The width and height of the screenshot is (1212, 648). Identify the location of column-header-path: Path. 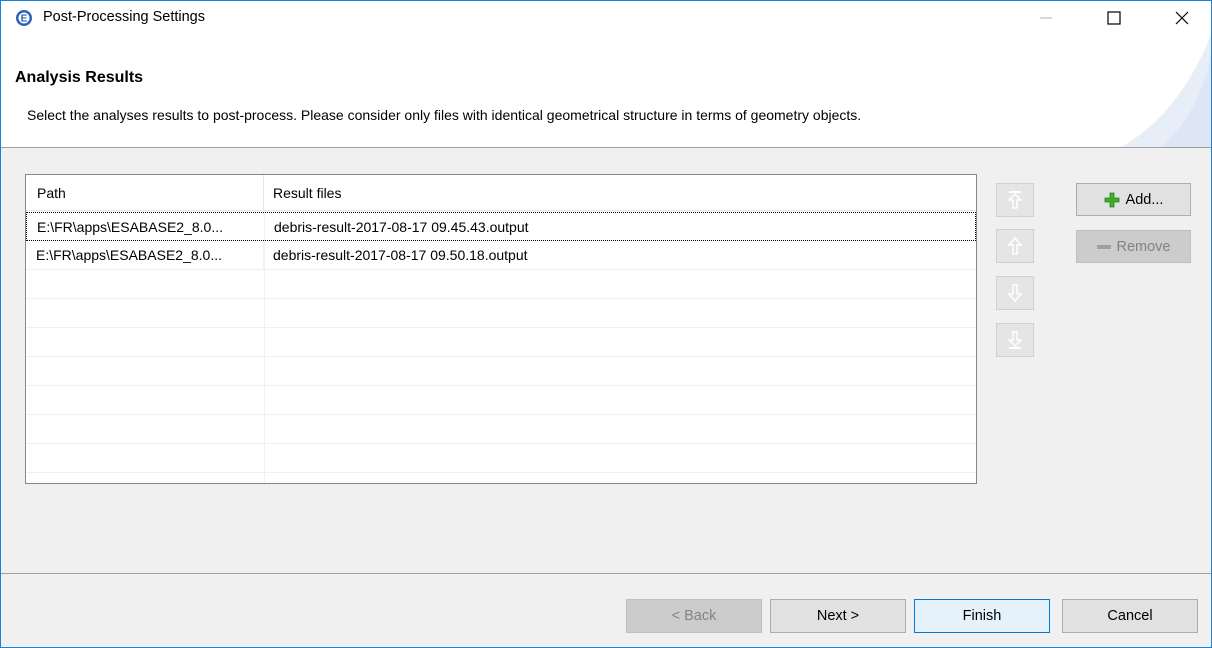
(145, 193).